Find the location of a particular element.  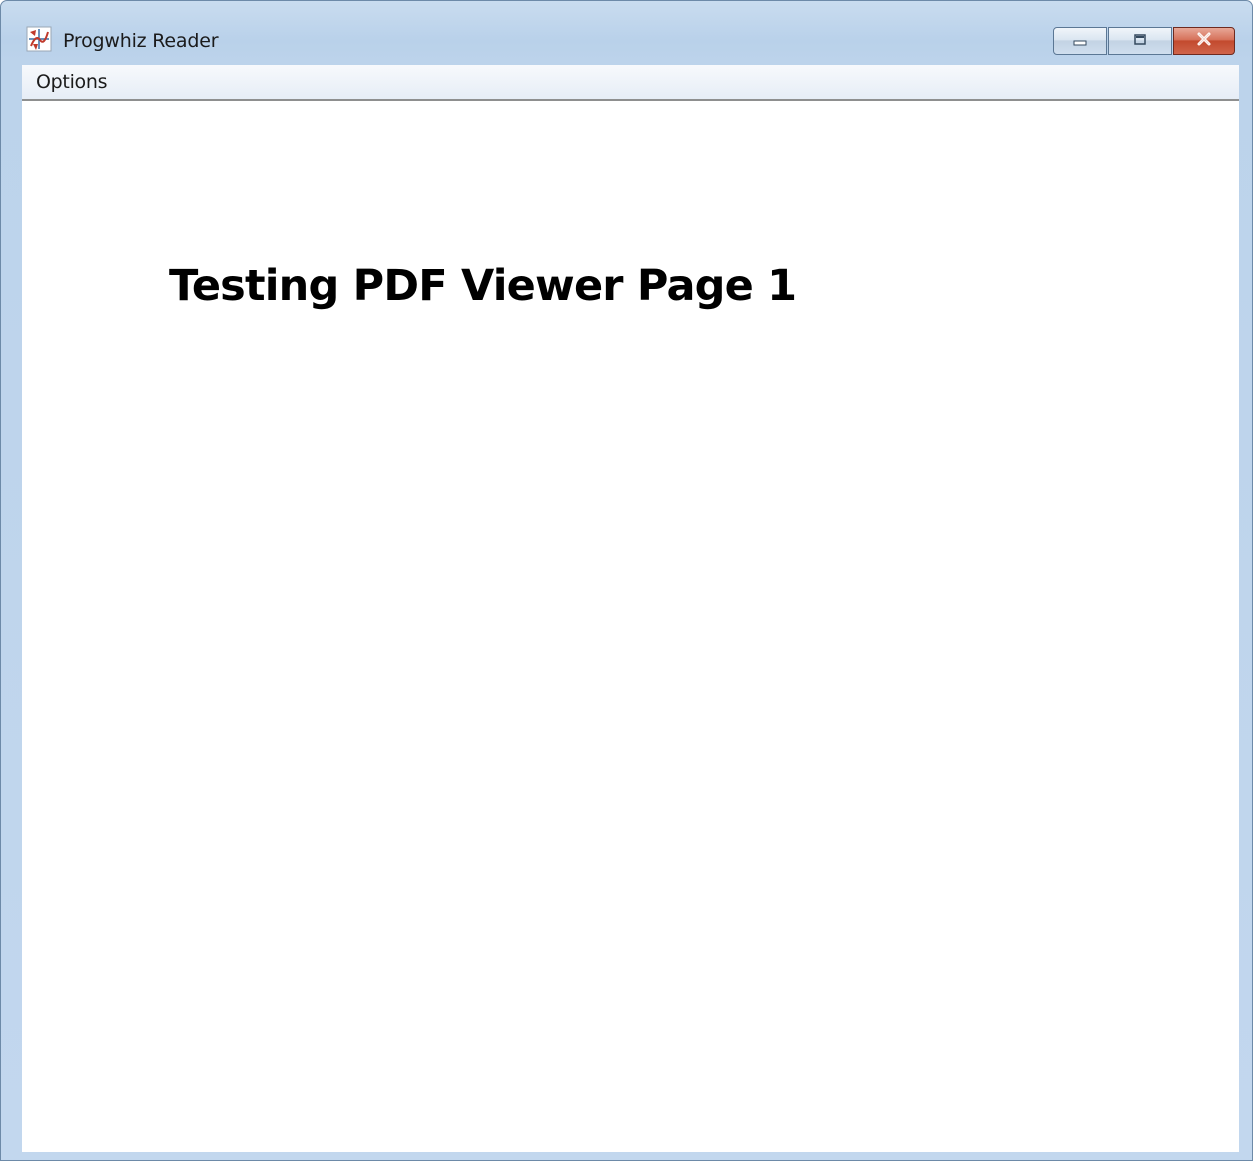

maximize-button is located at coordinates (1140, 41).